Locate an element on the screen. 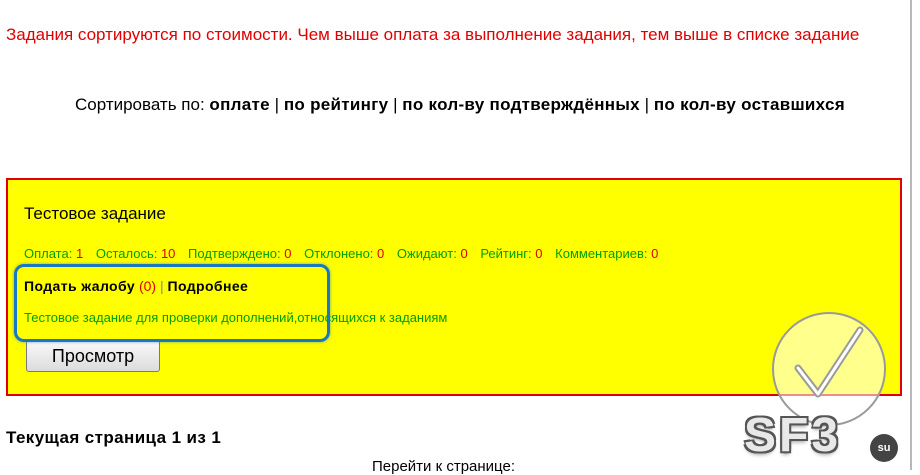 This screenshot has width=920, height=475. watermark-text: SF3 is located at coordinates (793, 435).